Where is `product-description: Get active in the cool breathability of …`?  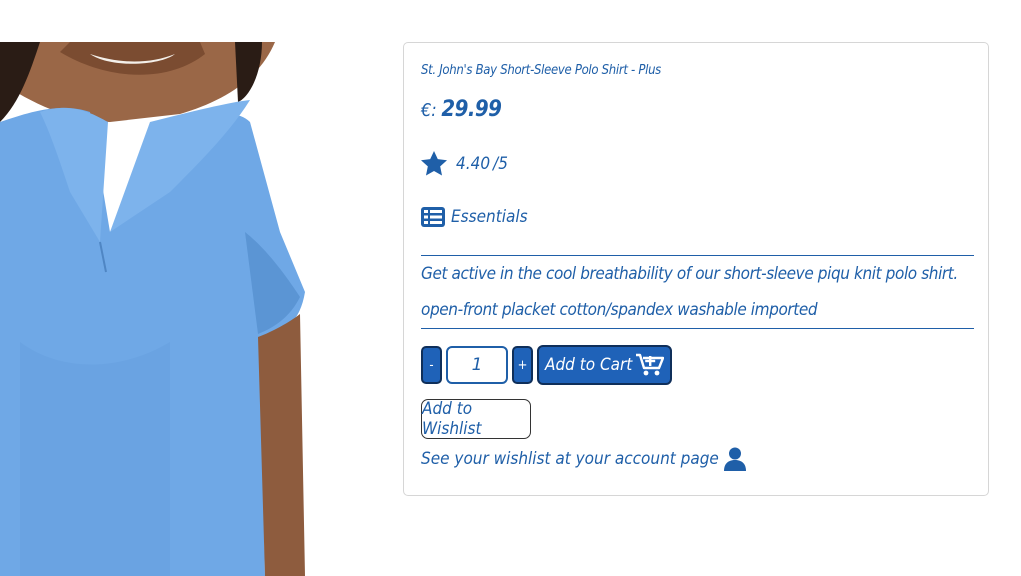 product-description: Get active in the cool breathability of … is located at coordinates (697, 292).